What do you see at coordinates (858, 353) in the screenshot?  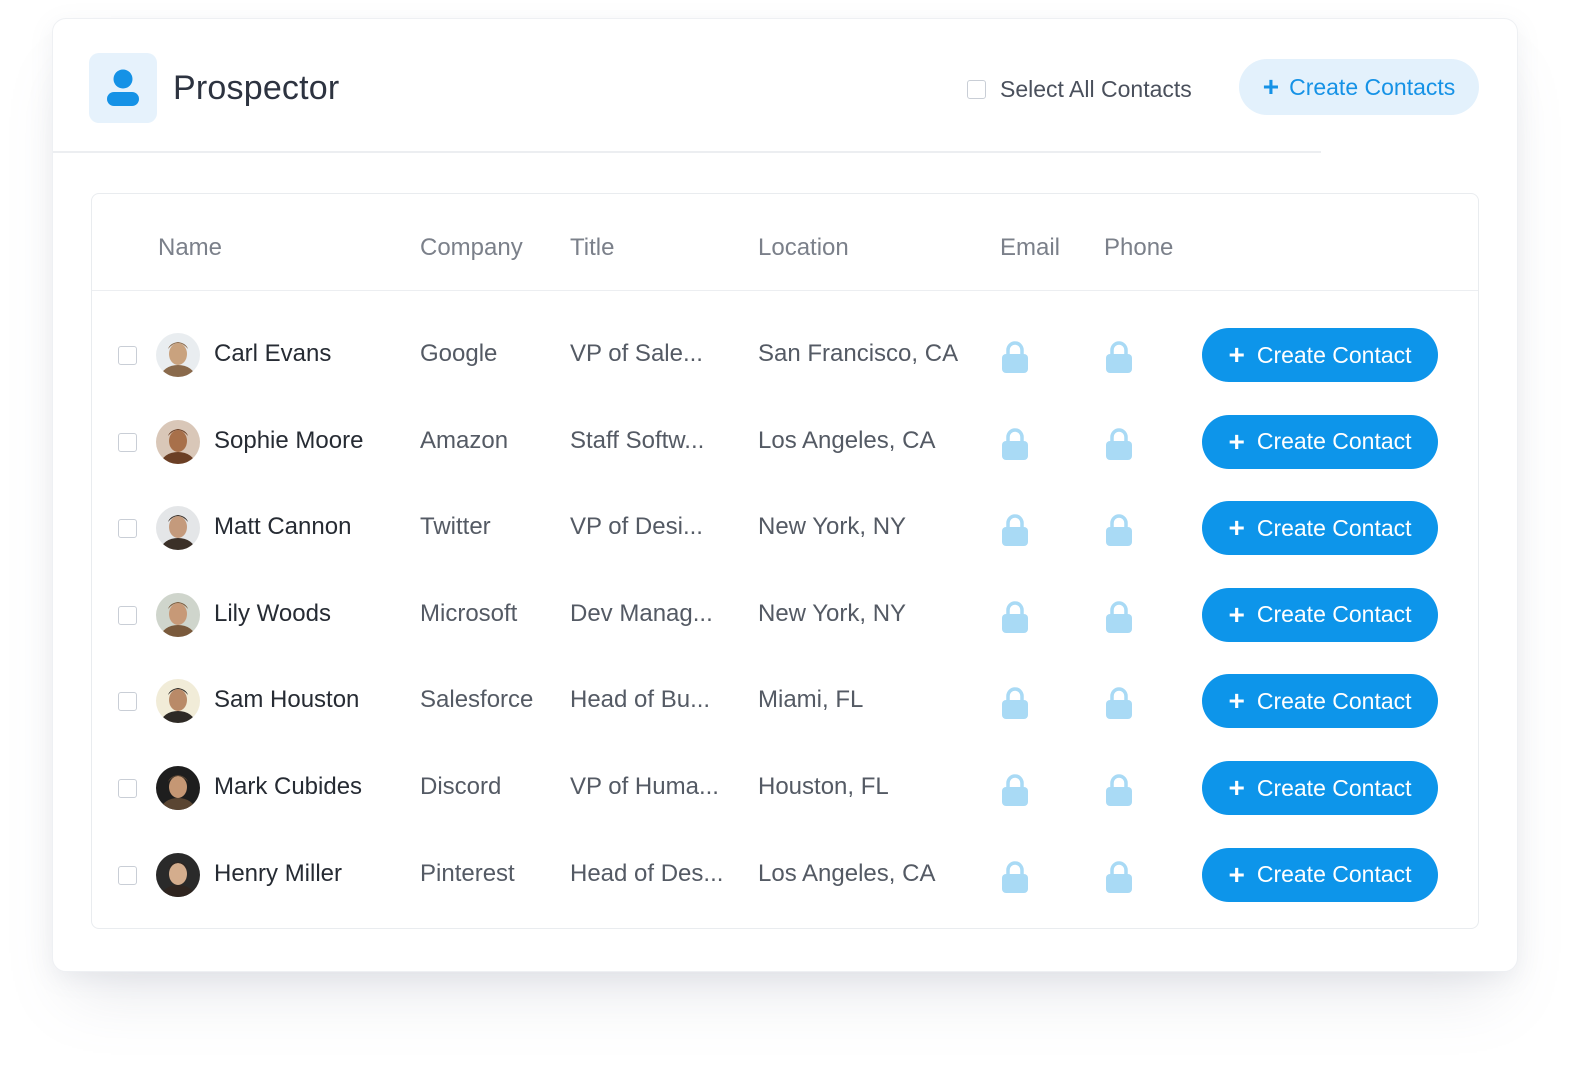 I see `contact-location: San Francisco, CA` at bounding box center [858, 353].